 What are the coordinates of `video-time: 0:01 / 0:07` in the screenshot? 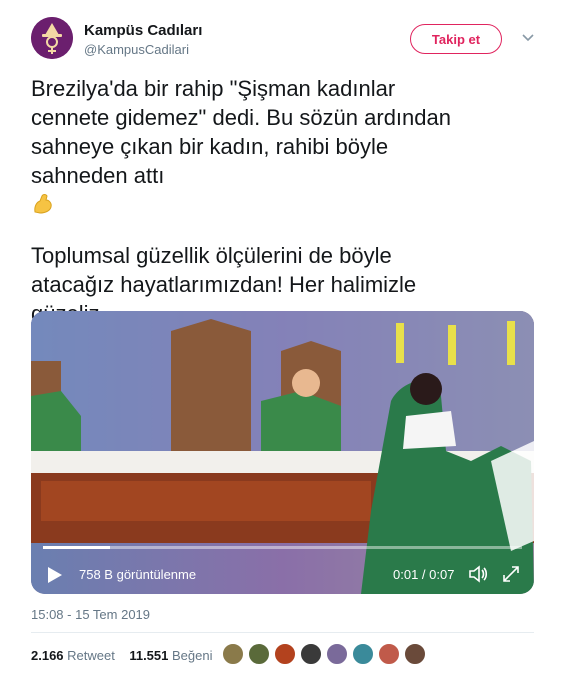 It's located at (424, 574).